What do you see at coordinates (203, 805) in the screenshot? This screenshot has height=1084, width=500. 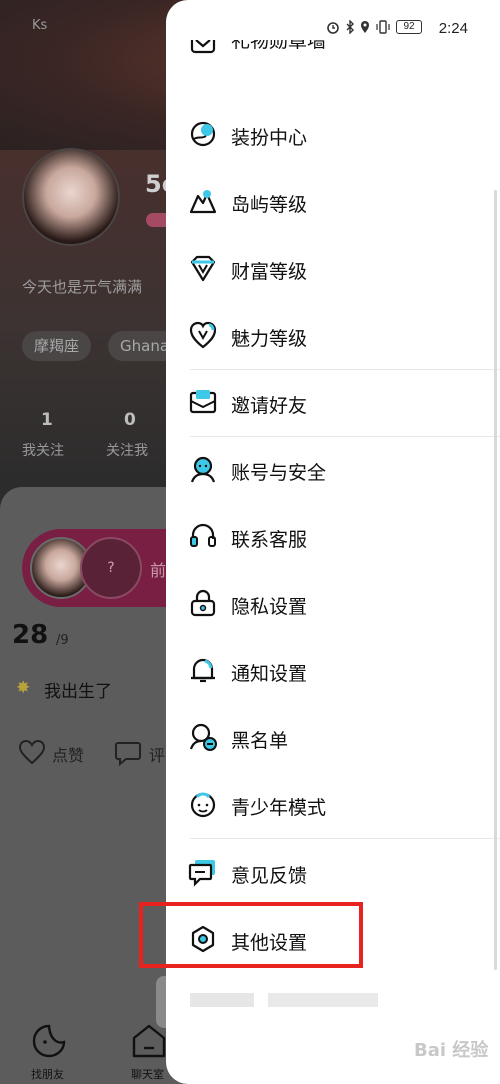 I see `teen-mode-icon` at bounding box center [203, 805].